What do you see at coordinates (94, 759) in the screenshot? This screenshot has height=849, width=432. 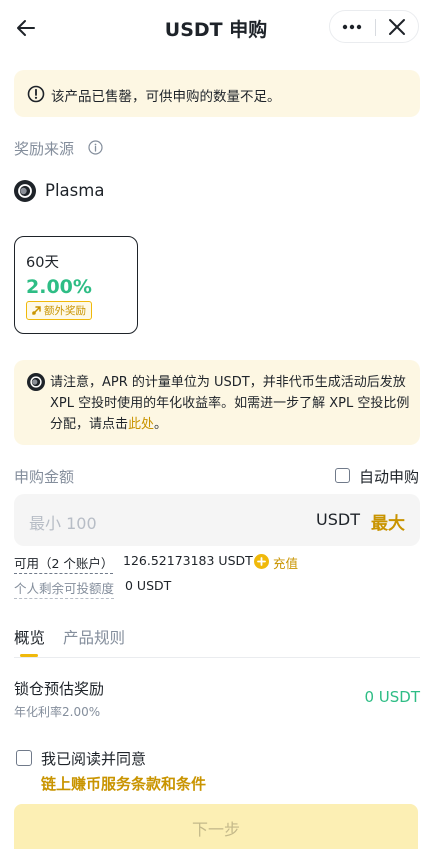 I see `agree-text: 我已阅读并同意` at bounding box center [94, 759].